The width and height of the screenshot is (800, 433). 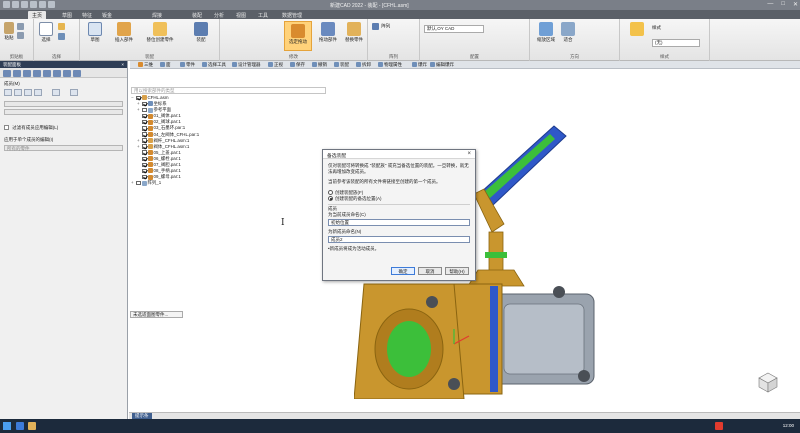 I want to click on features-tab-icon, so click(x=47, y=73).